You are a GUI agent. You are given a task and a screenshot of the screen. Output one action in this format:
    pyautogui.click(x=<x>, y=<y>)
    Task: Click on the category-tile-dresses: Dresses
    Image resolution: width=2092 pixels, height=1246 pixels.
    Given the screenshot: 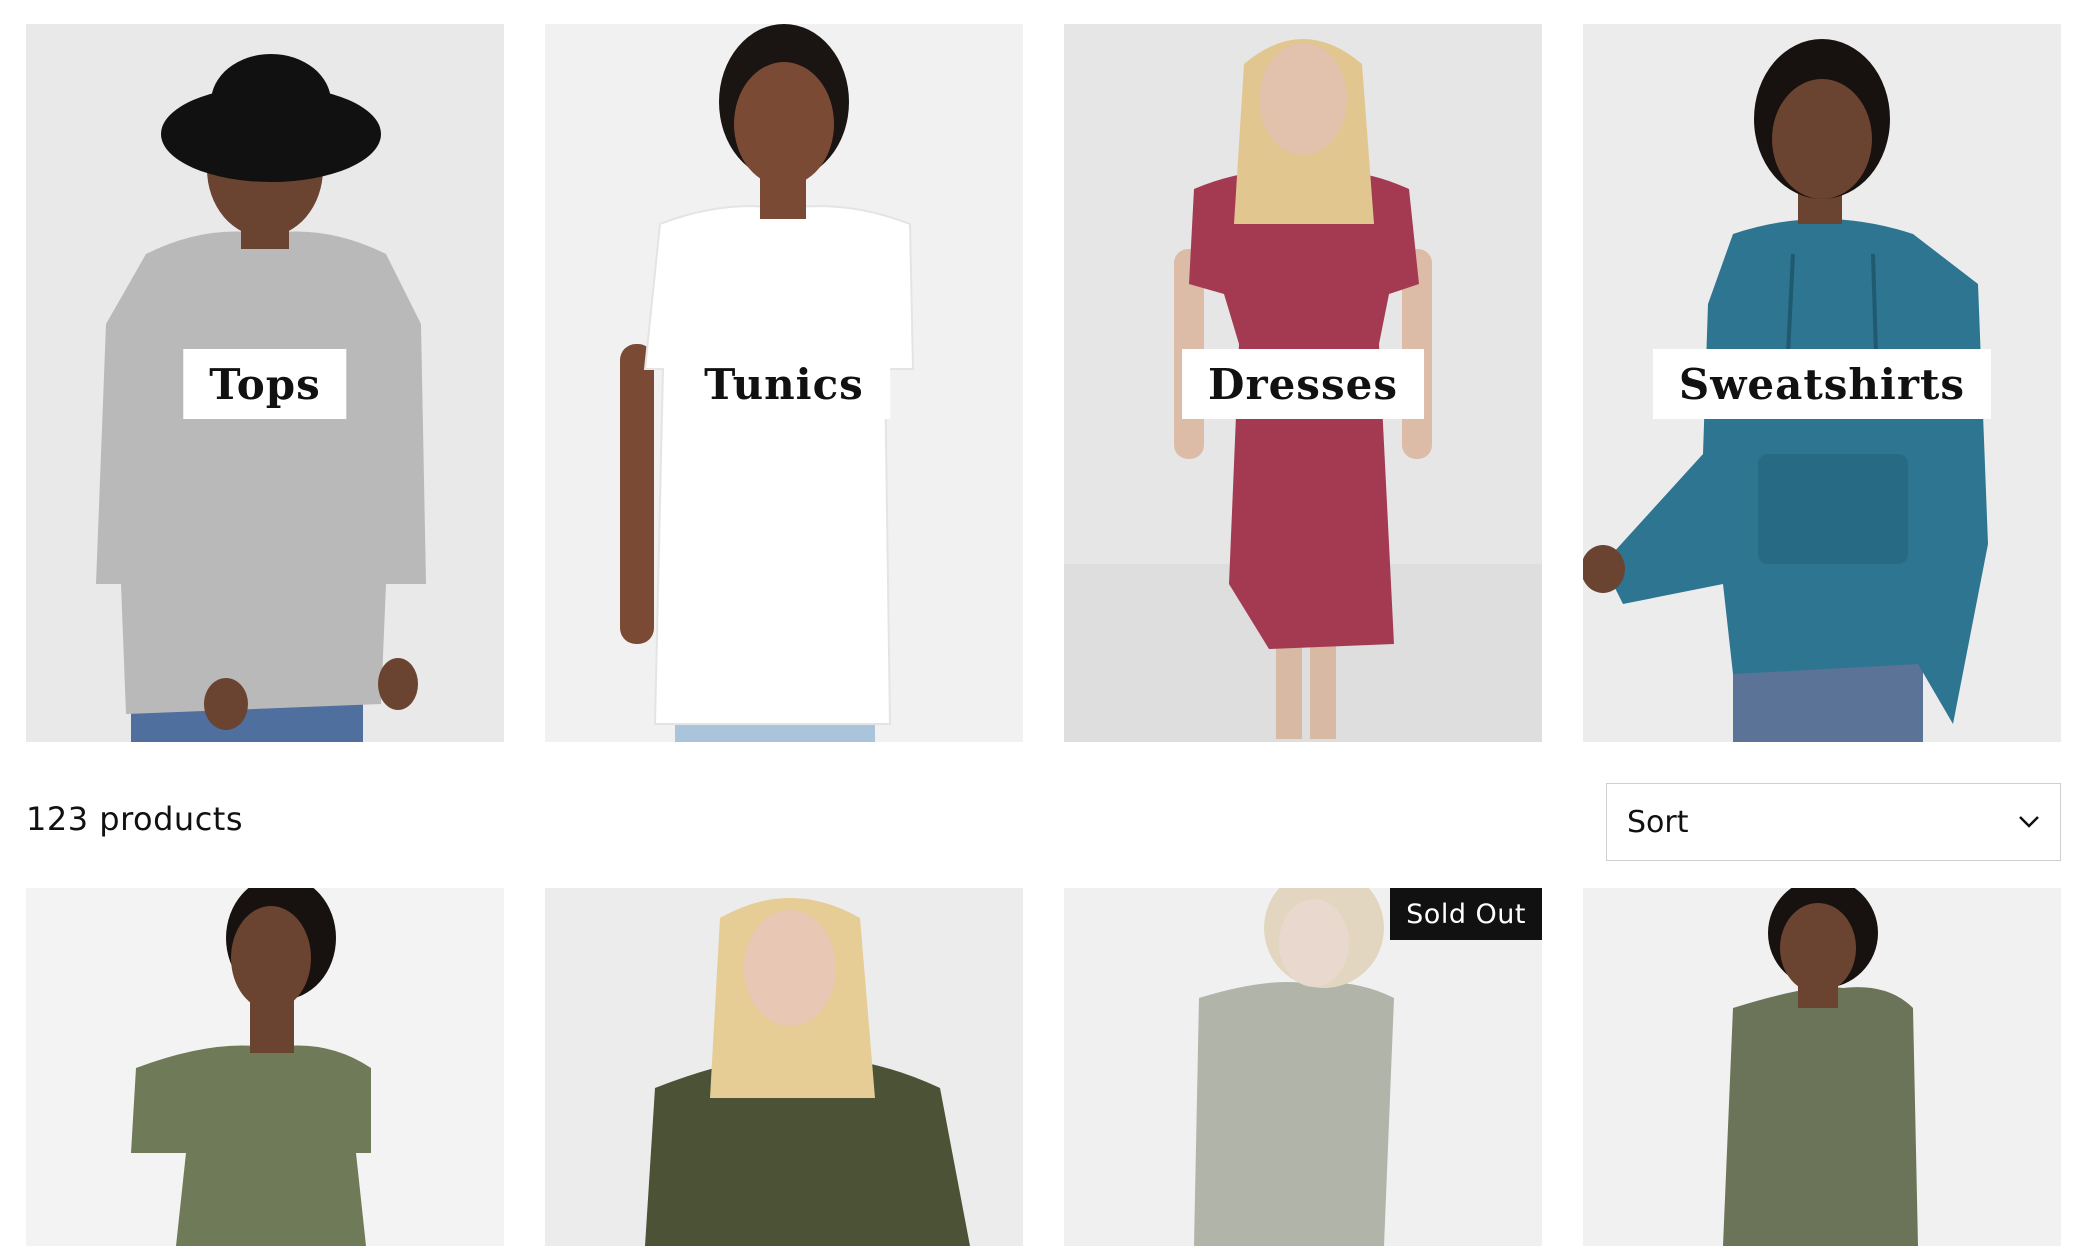 What is the action you would take?
    pyautogui.click(x=1303, y=383)
    